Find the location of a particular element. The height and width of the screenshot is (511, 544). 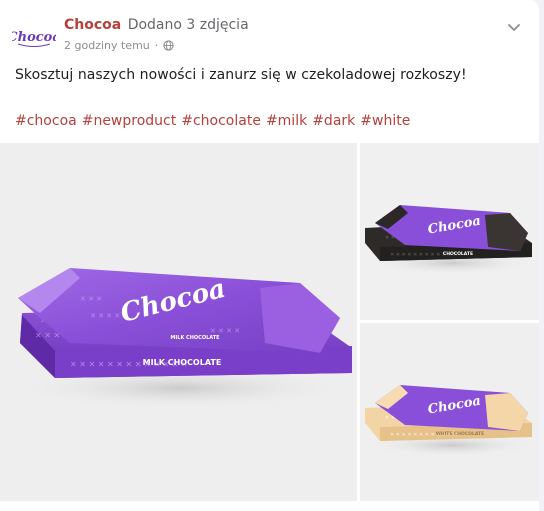

author-line: Chocoa Dodano 3 zdjęcia is located at coordinates (156, 25).